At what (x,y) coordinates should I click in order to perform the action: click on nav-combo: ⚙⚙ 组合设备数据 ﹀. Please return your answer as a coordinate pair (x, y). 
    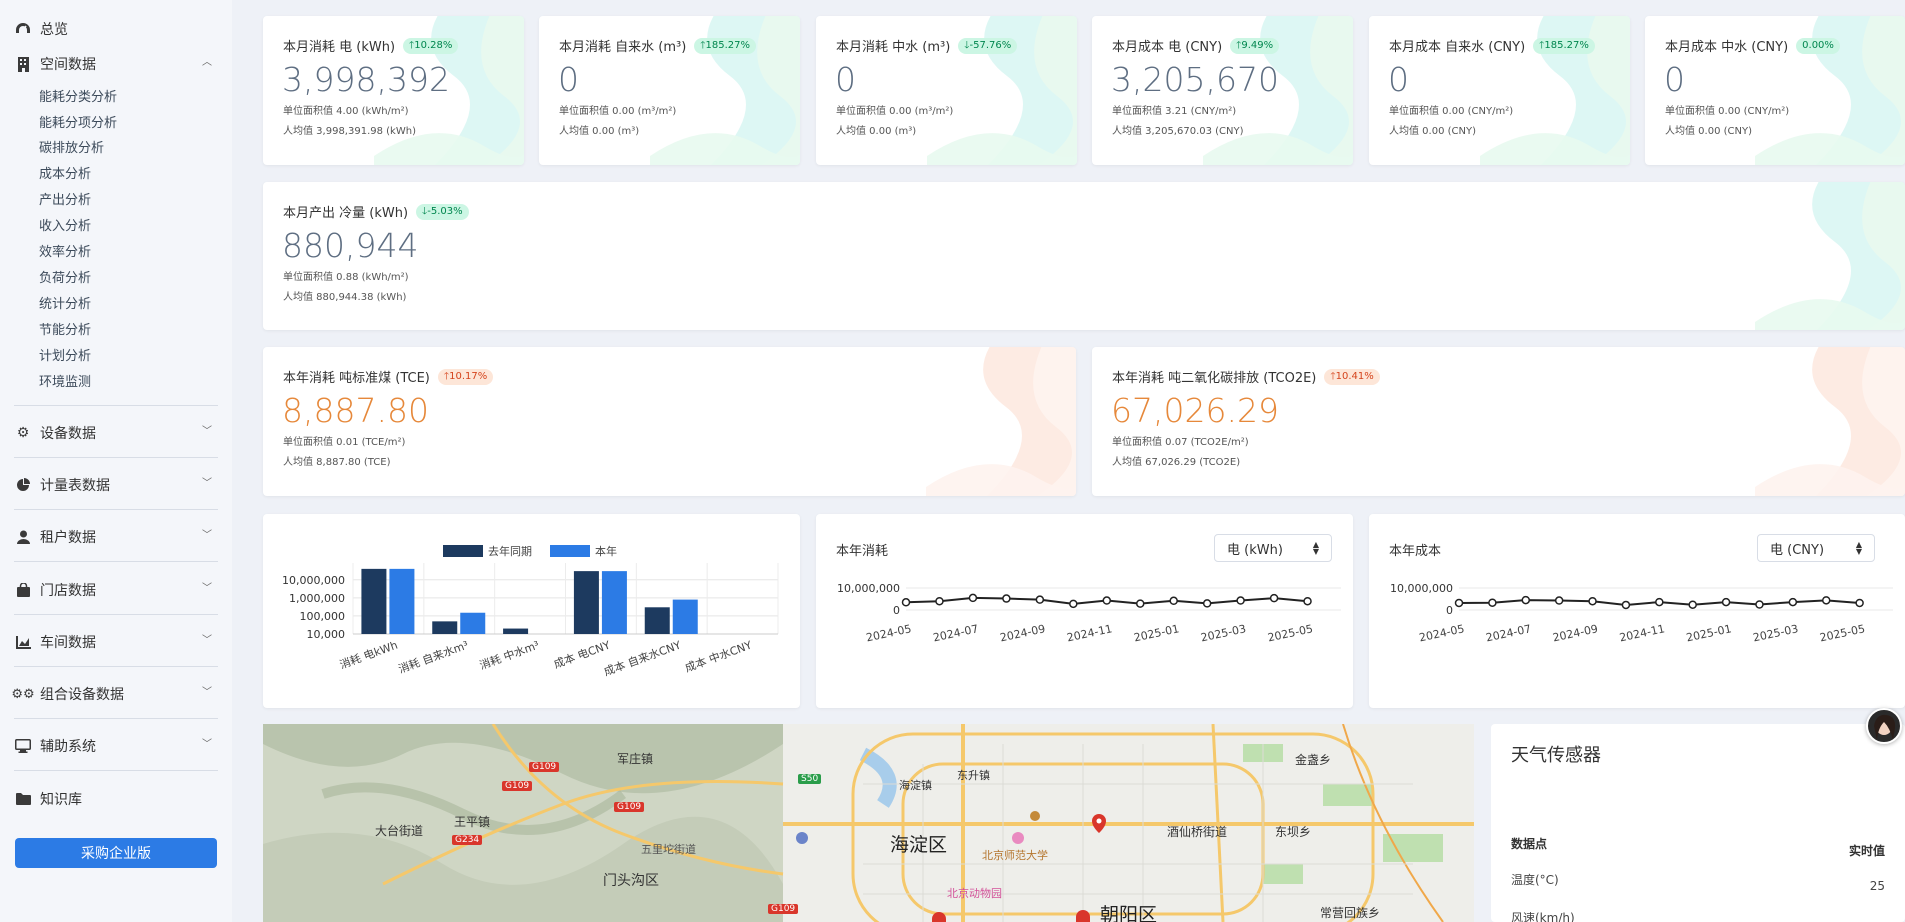
    Looking at the image, I should click on (114, 694).